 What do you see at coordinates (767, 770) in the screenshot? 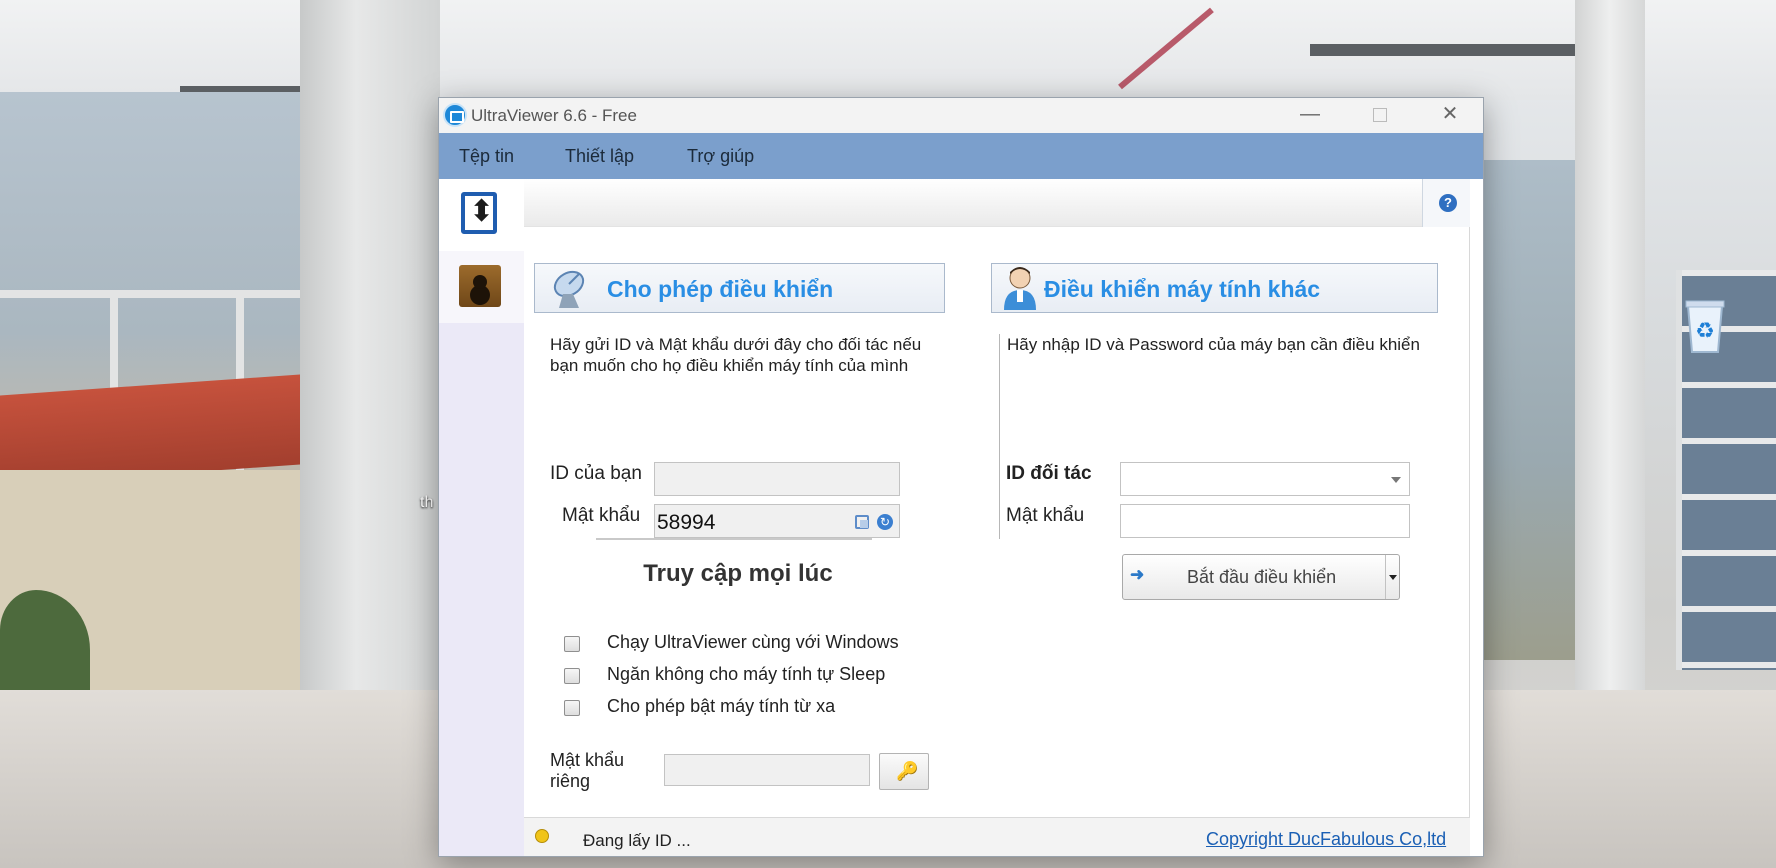
I see `private-password-field` at bounding box center [767, 770].